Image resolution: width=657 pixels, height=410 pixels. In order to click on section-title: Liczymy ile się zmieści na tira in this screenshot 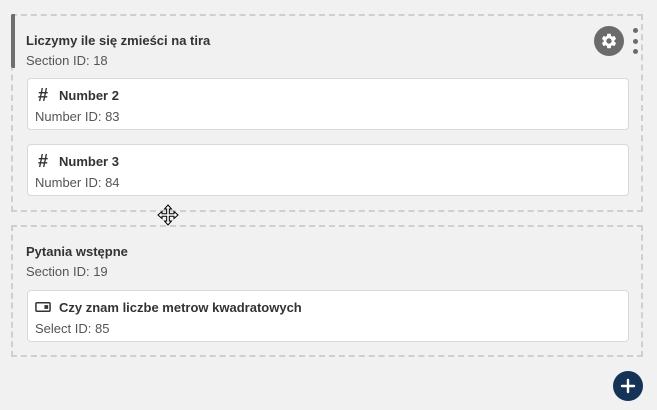, I will do `click(118, 40)`.